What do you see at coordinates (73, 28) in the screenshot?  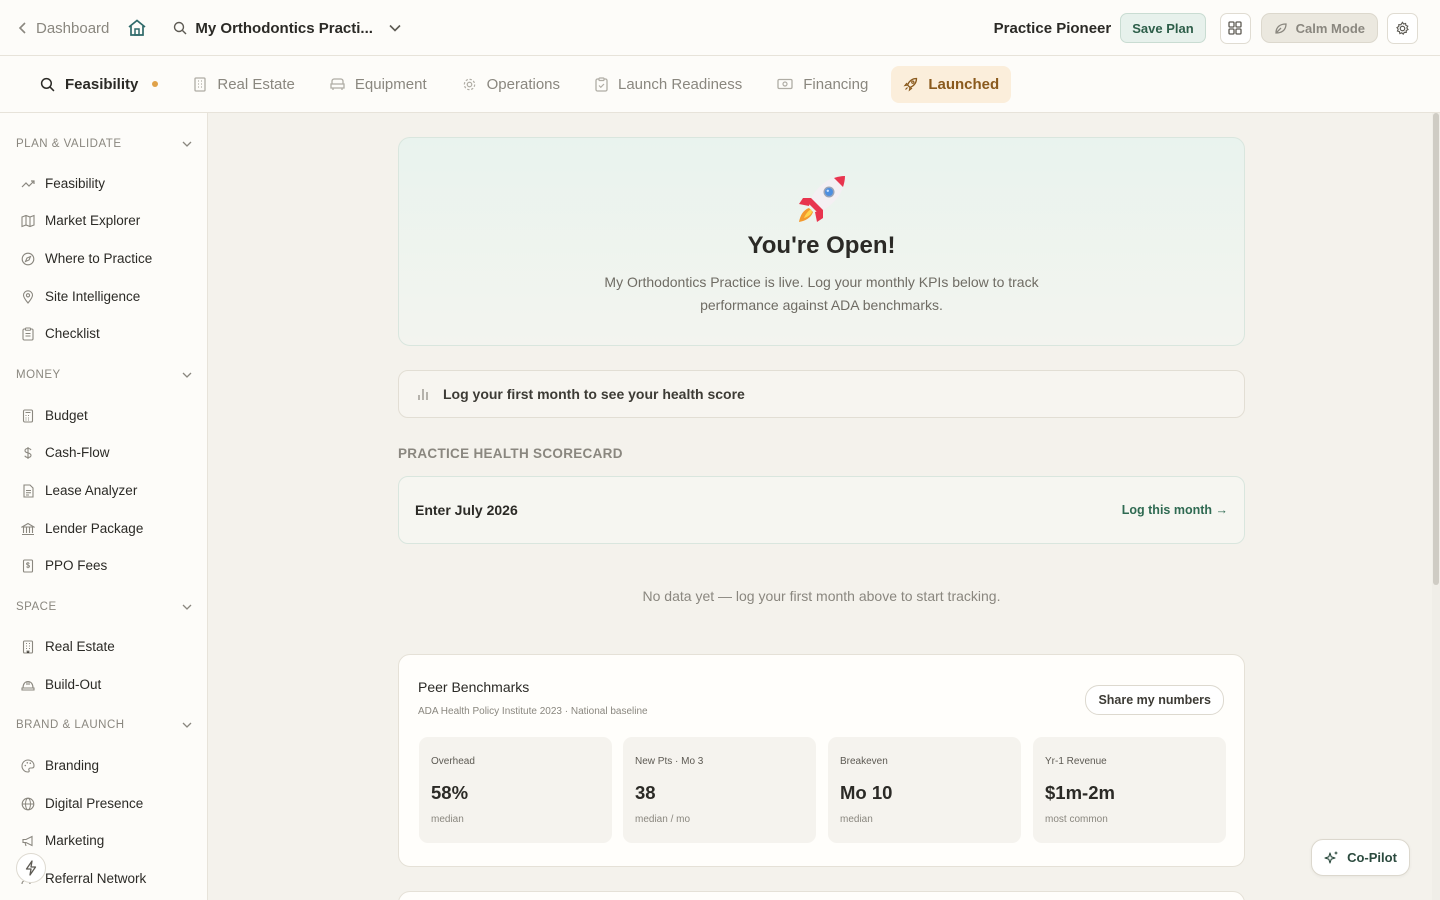 I see `back-label: Dashboard` at bounding box center [73, 28].